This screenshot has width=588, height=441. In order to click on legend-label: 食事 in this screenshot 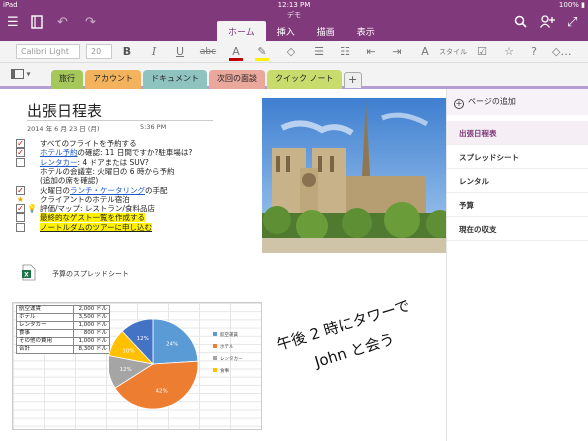, I will do `click(224, 370)`.